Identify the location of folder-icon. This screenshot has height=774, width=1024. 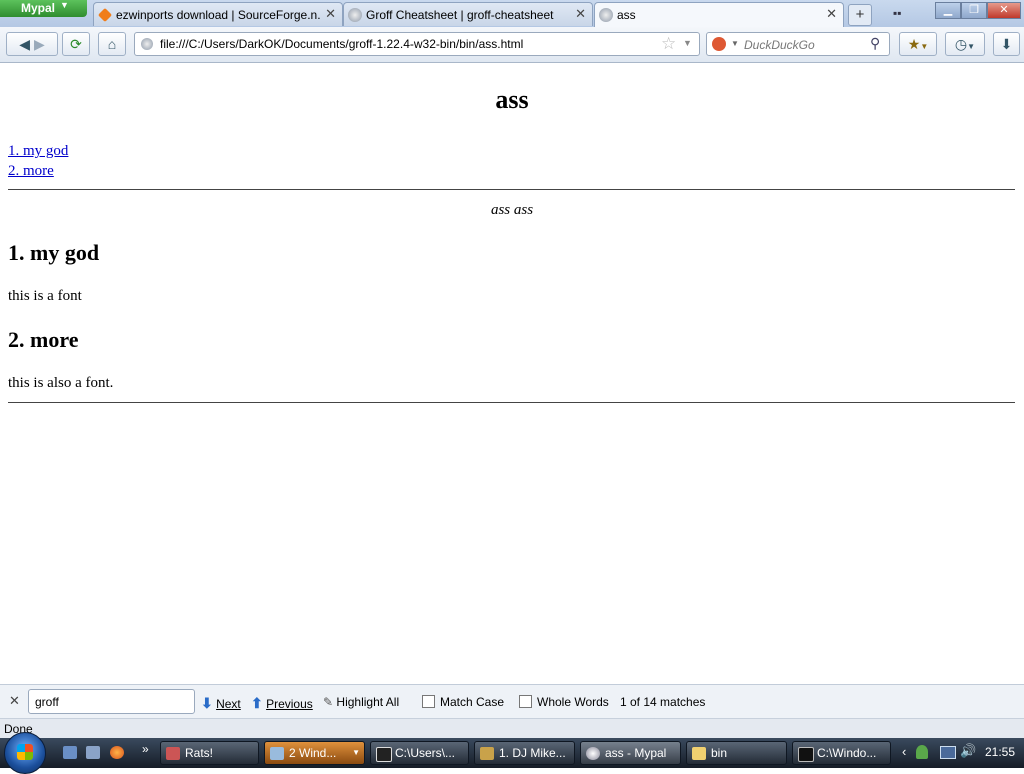
(699, 753).